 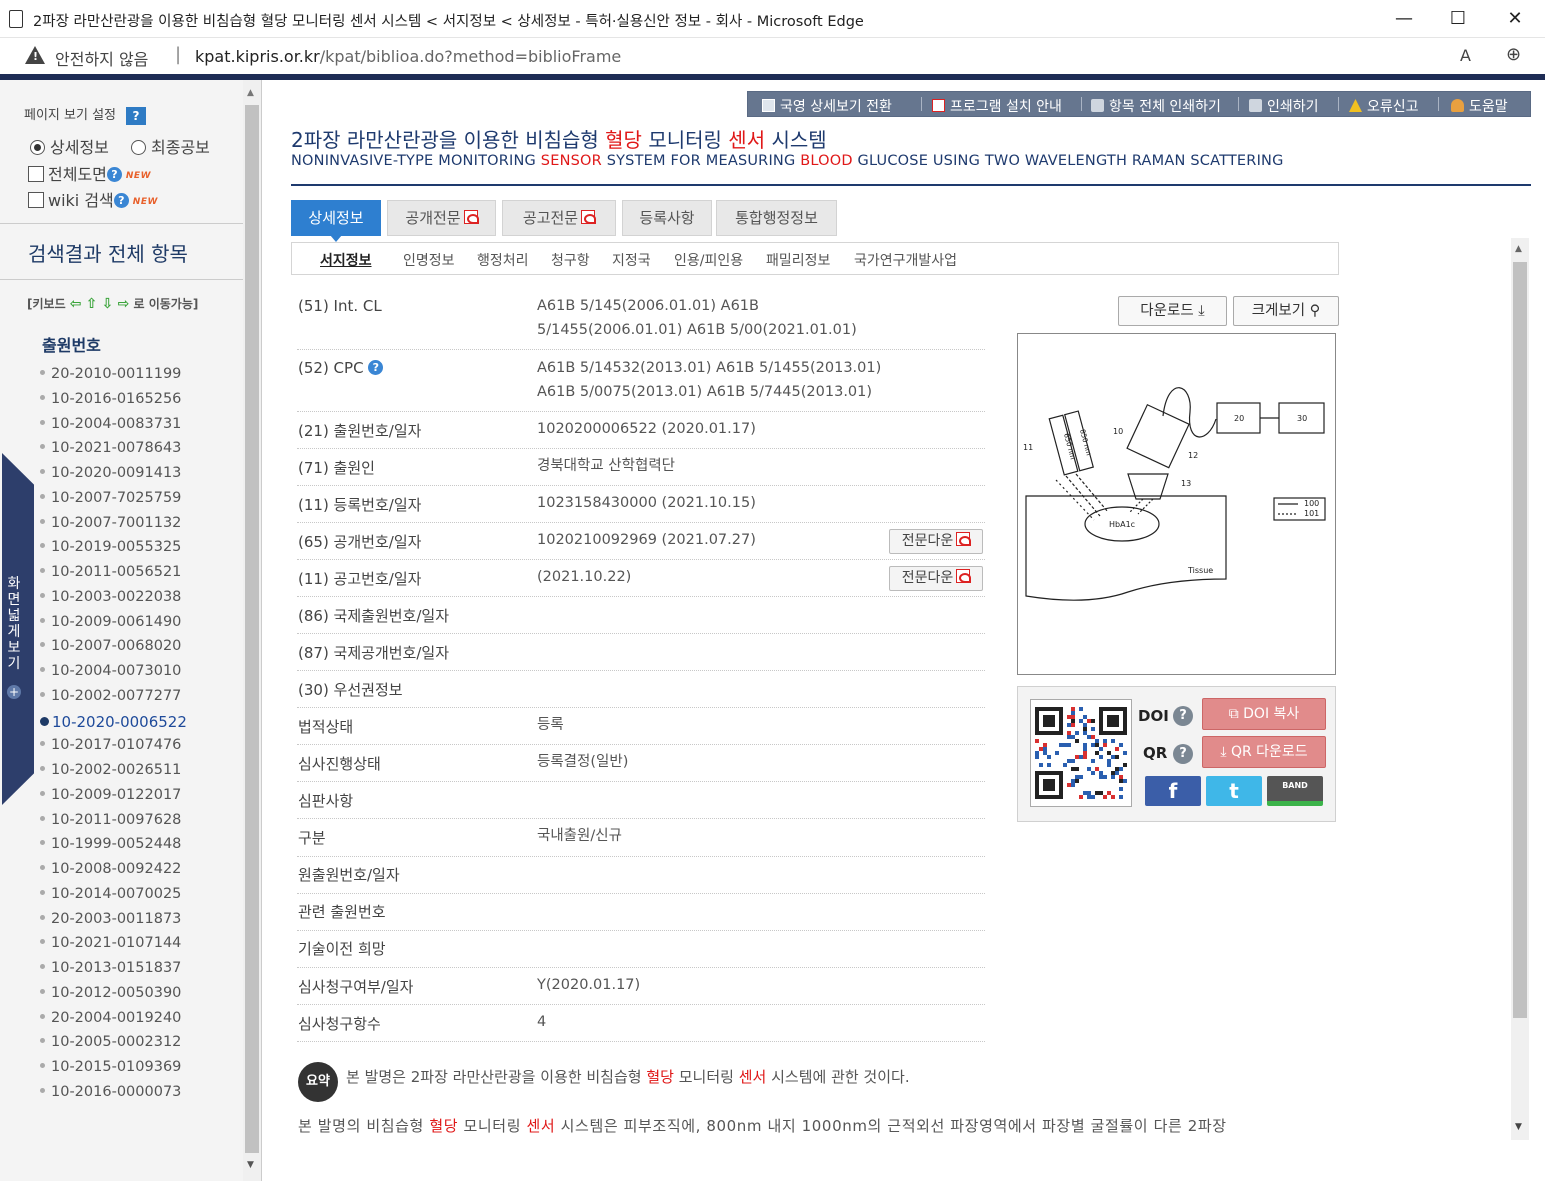 What do you see at coordinates (140, 378) in the screenshot?
I see `app-number-item: 20-2010-0011199` at bounding box center [140, 378].